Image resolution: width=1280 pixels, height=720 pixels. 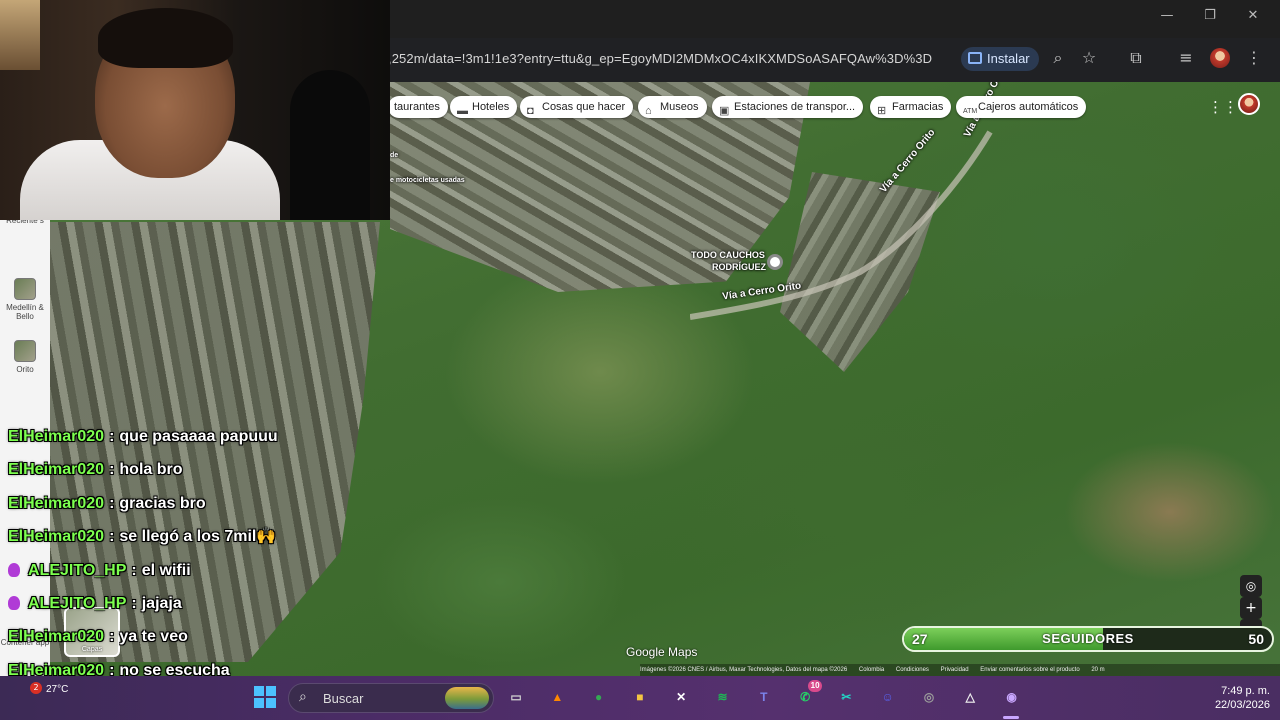 I want to click on place-thumbnail, so click(x=25, y=351).